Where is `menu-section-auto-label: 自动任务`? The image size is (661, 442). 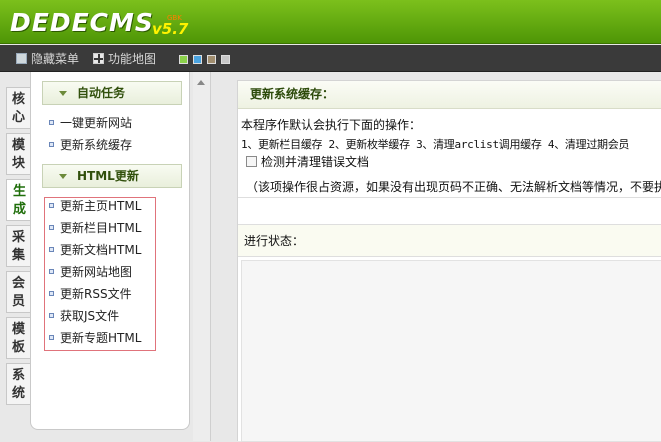
menu-section-auto-label: 自动任务 is located at coordinates (101, 93).